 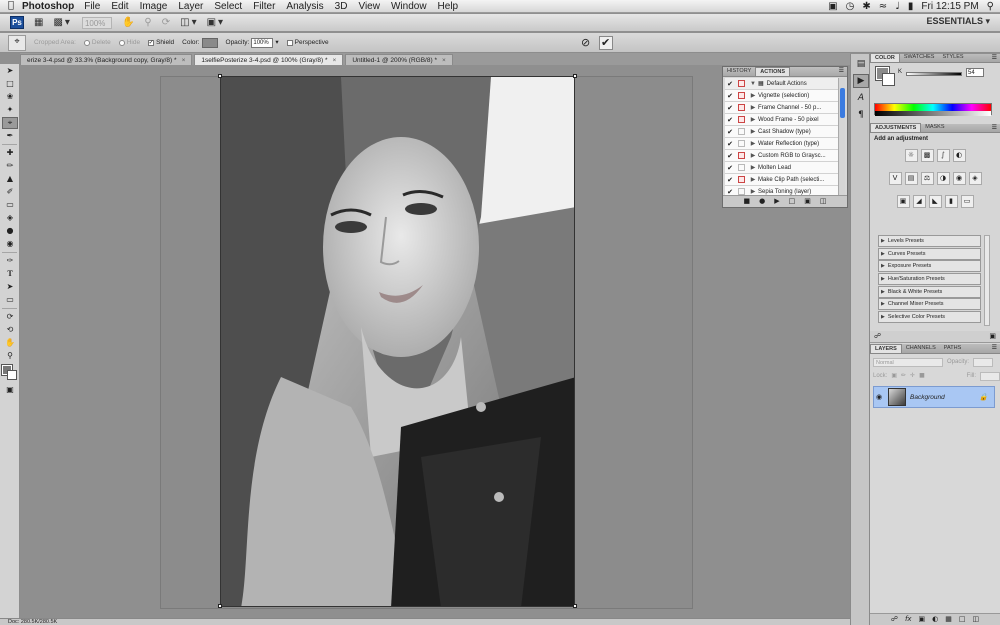 What do you see at coordinates (129, 42) in the screenshot?
I see `hide-option: Hide` at bounding box center [129, 42].